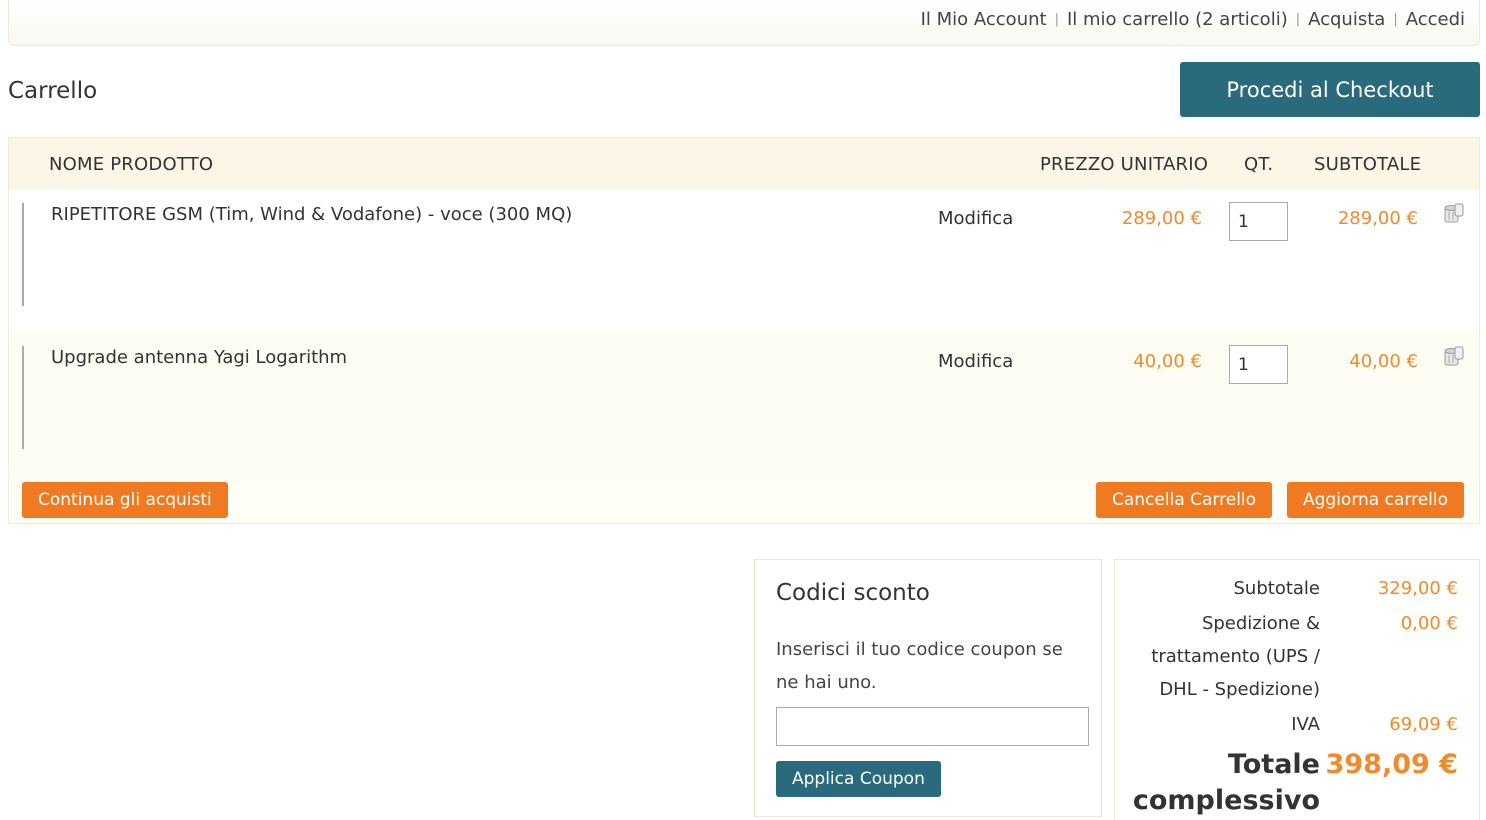 This screenshot has width=1486, height=820. Describe the element at coordinates (131, 164) in the screenshot. I see `column-header-name: NOME PRODOTTO` at that location.